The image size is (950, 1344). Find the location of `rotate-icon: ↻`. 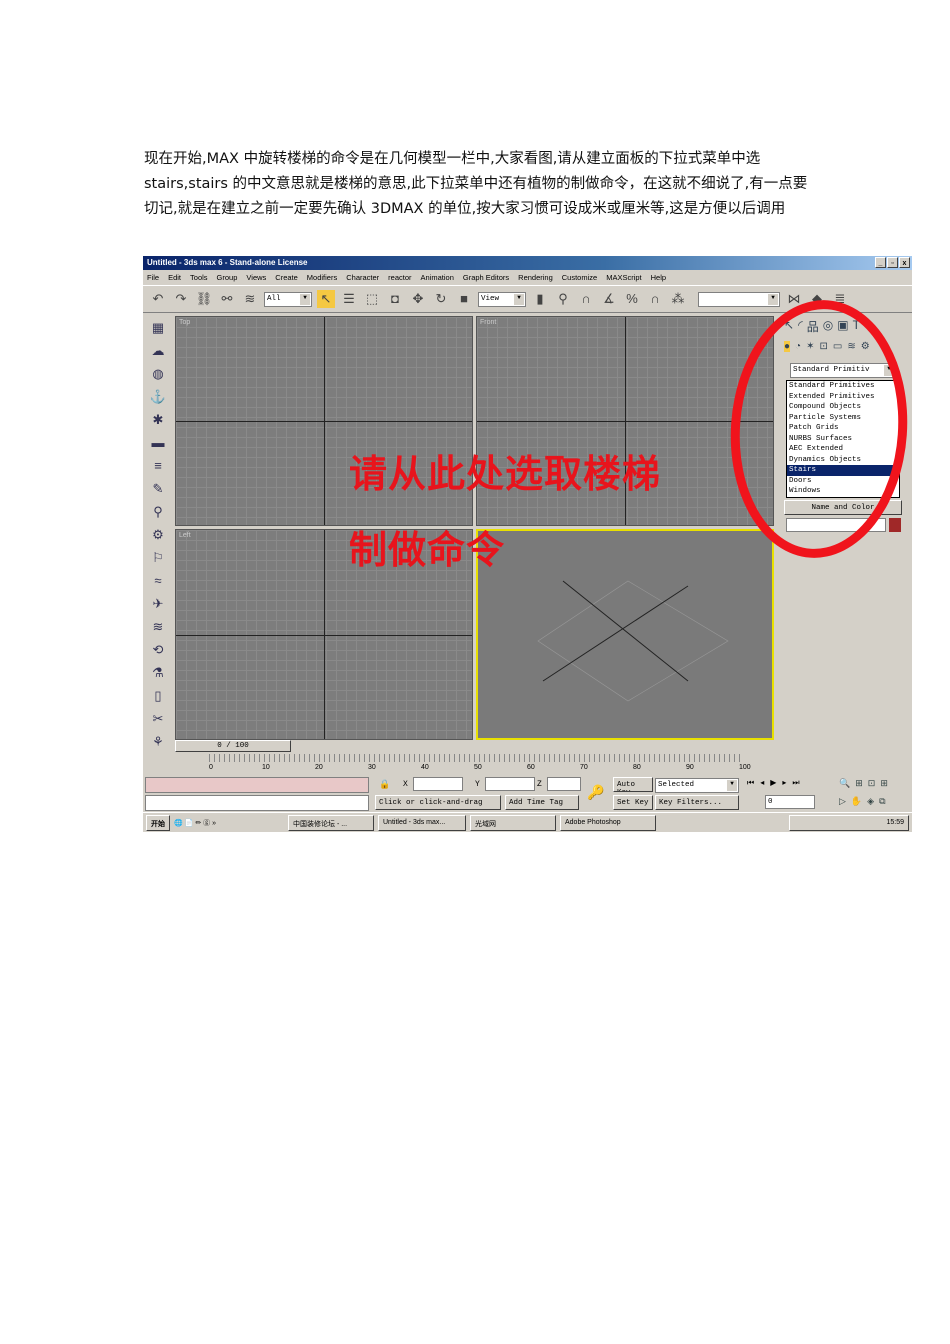

rotate-icon: ↻ is located at coordinates (441, 299).